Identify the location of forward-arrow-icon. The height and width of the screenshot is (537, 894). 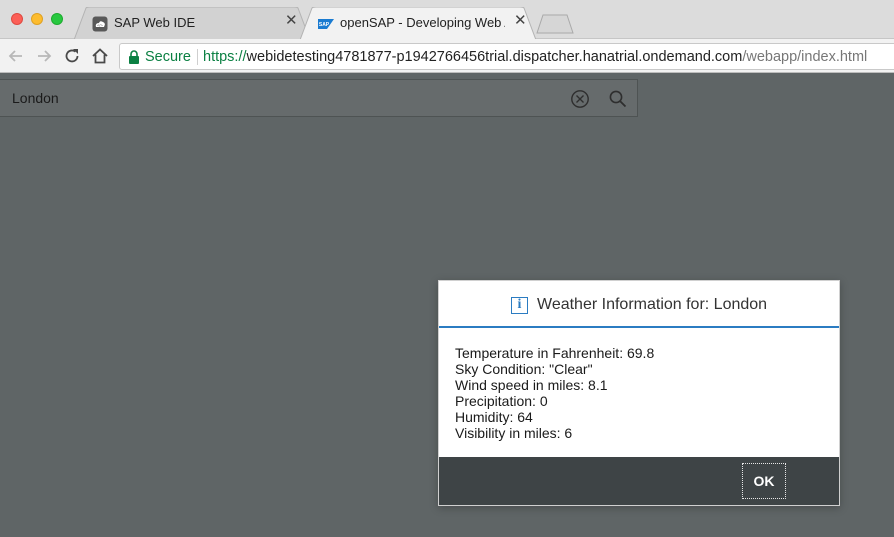
(44, 56).